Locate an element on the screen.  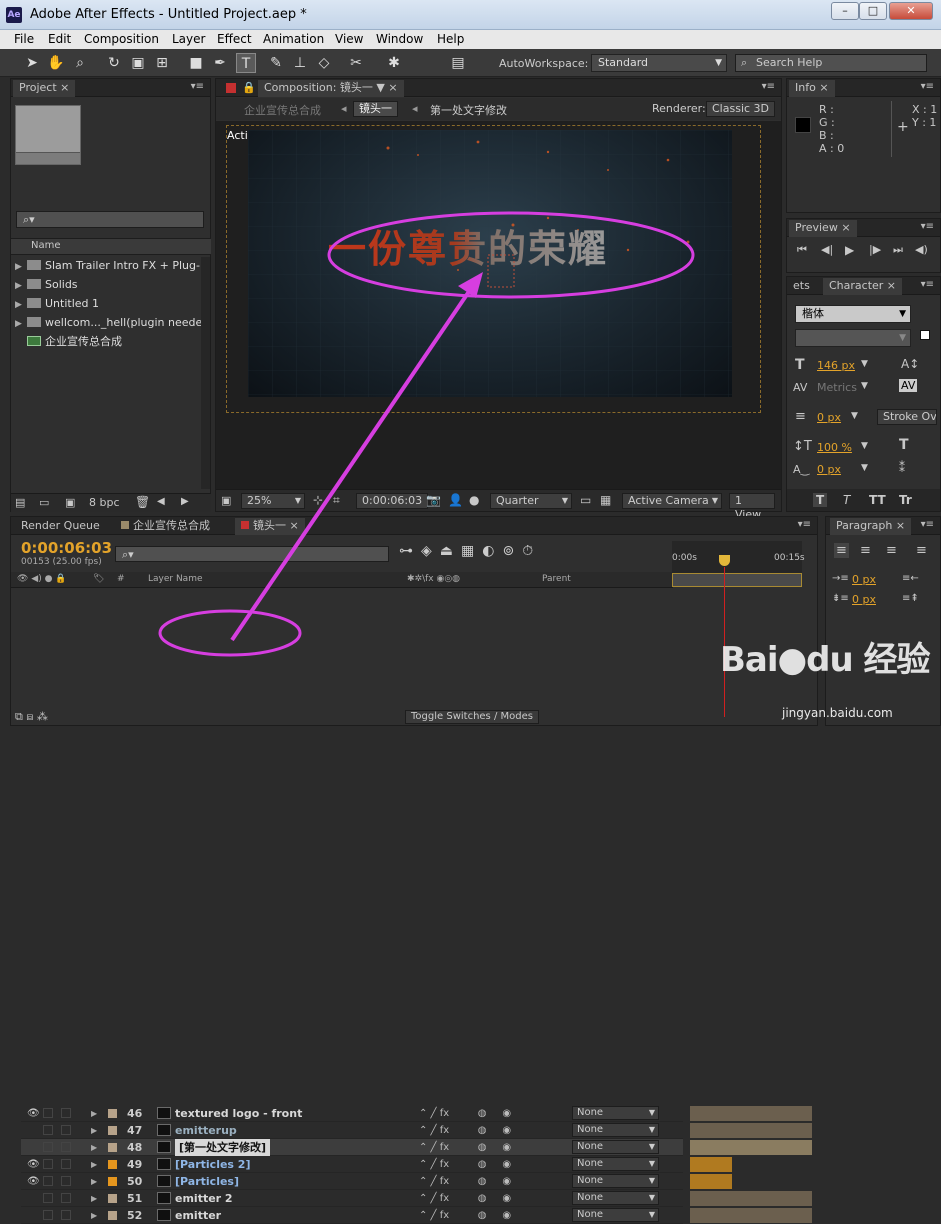
3d-view-dropdown: Active Camera ▼ is located at coordinates (672, 501).